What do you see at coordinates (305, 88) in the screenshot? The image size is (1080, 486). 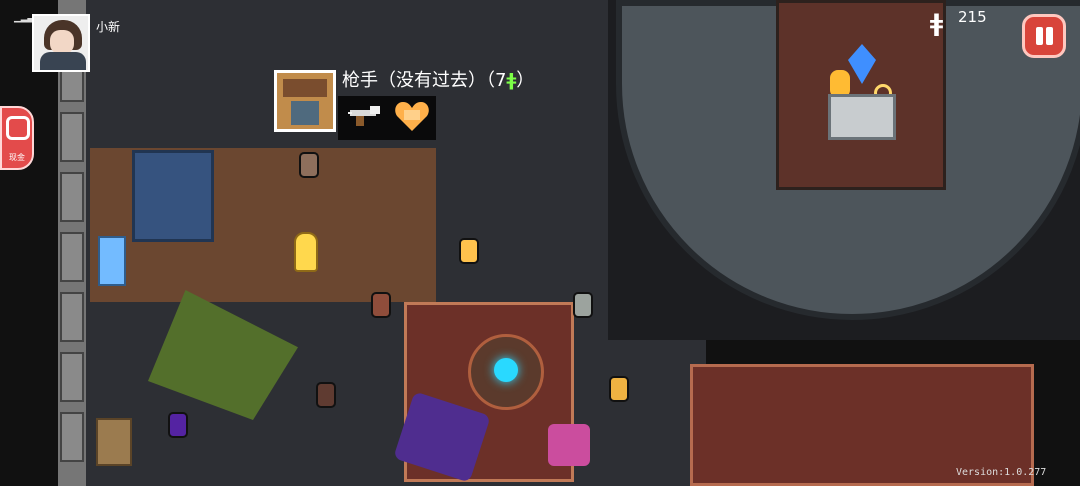 I see `hat-icon` at bounding box center [305, 88].